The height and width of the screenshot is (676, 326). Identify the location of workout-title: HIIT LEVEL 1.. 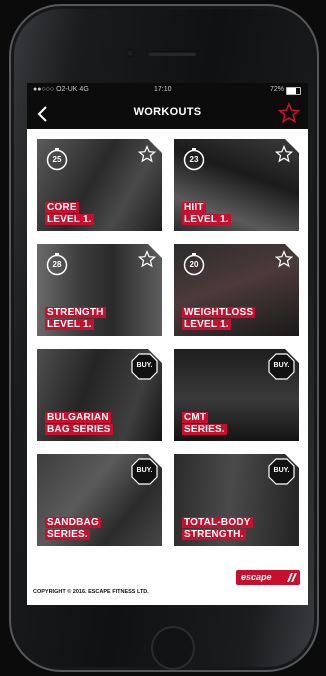
(206, 213).